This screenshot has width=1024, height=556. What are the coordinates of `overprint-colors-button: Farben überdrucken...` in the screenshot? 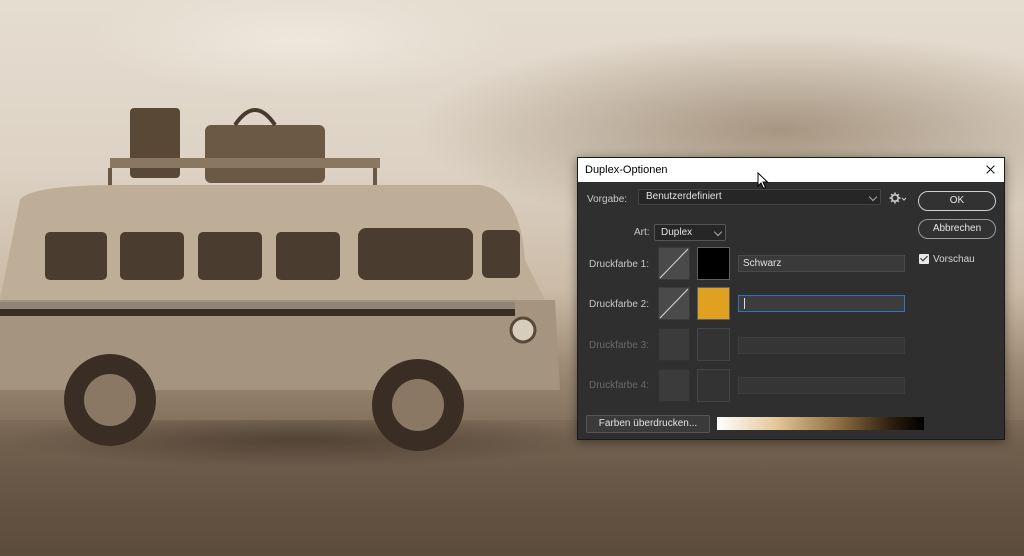 It's located at (648, 424).